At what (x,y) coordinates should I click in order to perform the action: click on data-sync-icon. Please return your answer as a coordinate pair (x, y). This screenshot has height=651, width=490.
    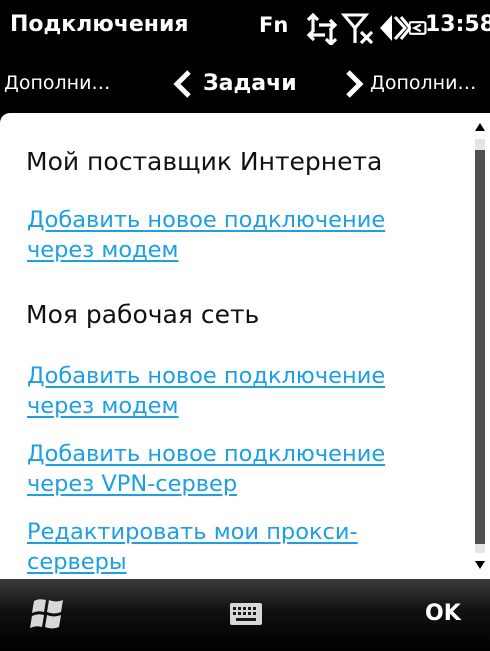
    Looking at the image, I should click on (322, 28).